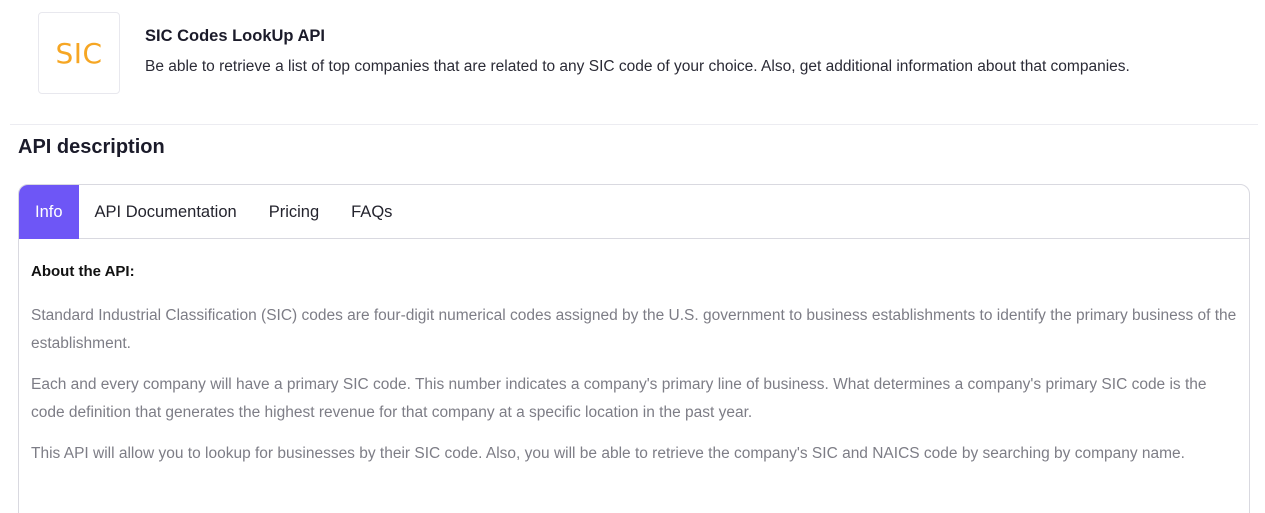  I want to click on logo-text: SIC, so click(79, 53).